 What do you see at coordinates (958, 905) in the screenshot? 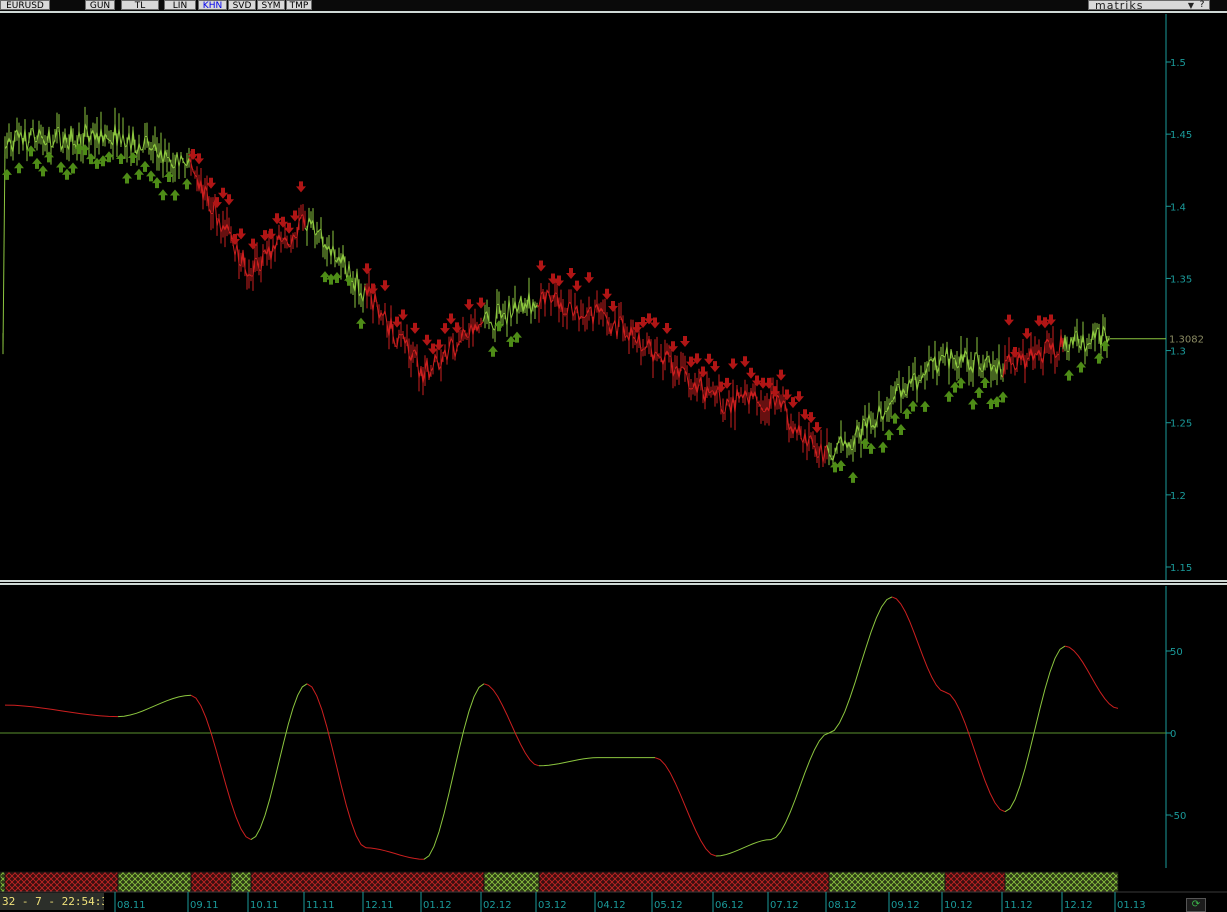
I see `date-label: 10.12` at bounding box center [958, 905].